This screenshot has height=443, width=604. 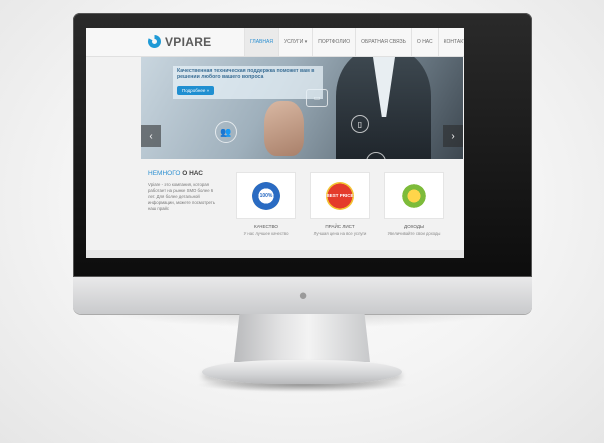 I want to click on feature-label: КАЧЕСТВО, so click(x=266, y=226).